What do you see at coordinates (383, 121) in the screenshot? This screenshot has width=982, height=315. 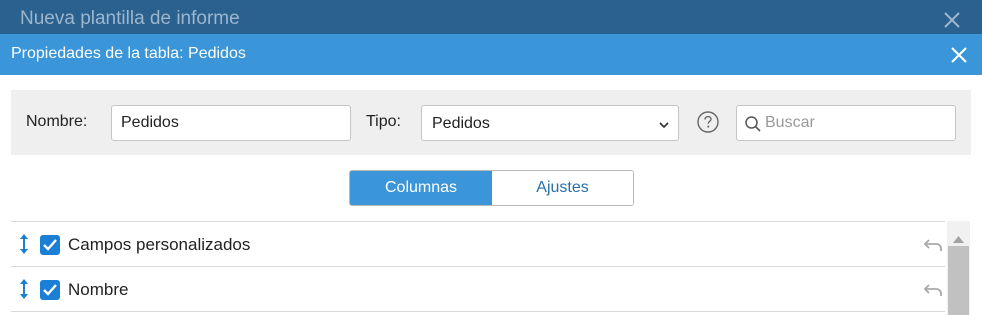 I see `type-label: Tipo:` at bounding box center [383, 121].